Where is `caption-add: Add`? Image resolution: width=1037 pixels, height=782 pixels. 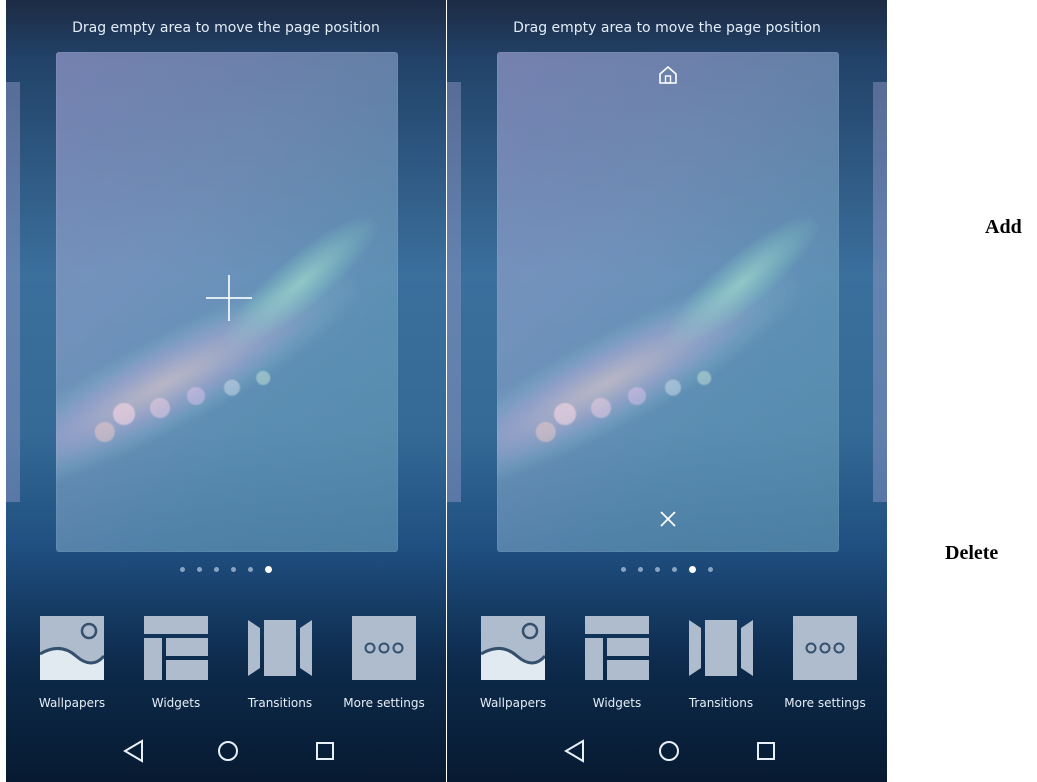
caption-add: Add is located at coordinates (1003, 227).